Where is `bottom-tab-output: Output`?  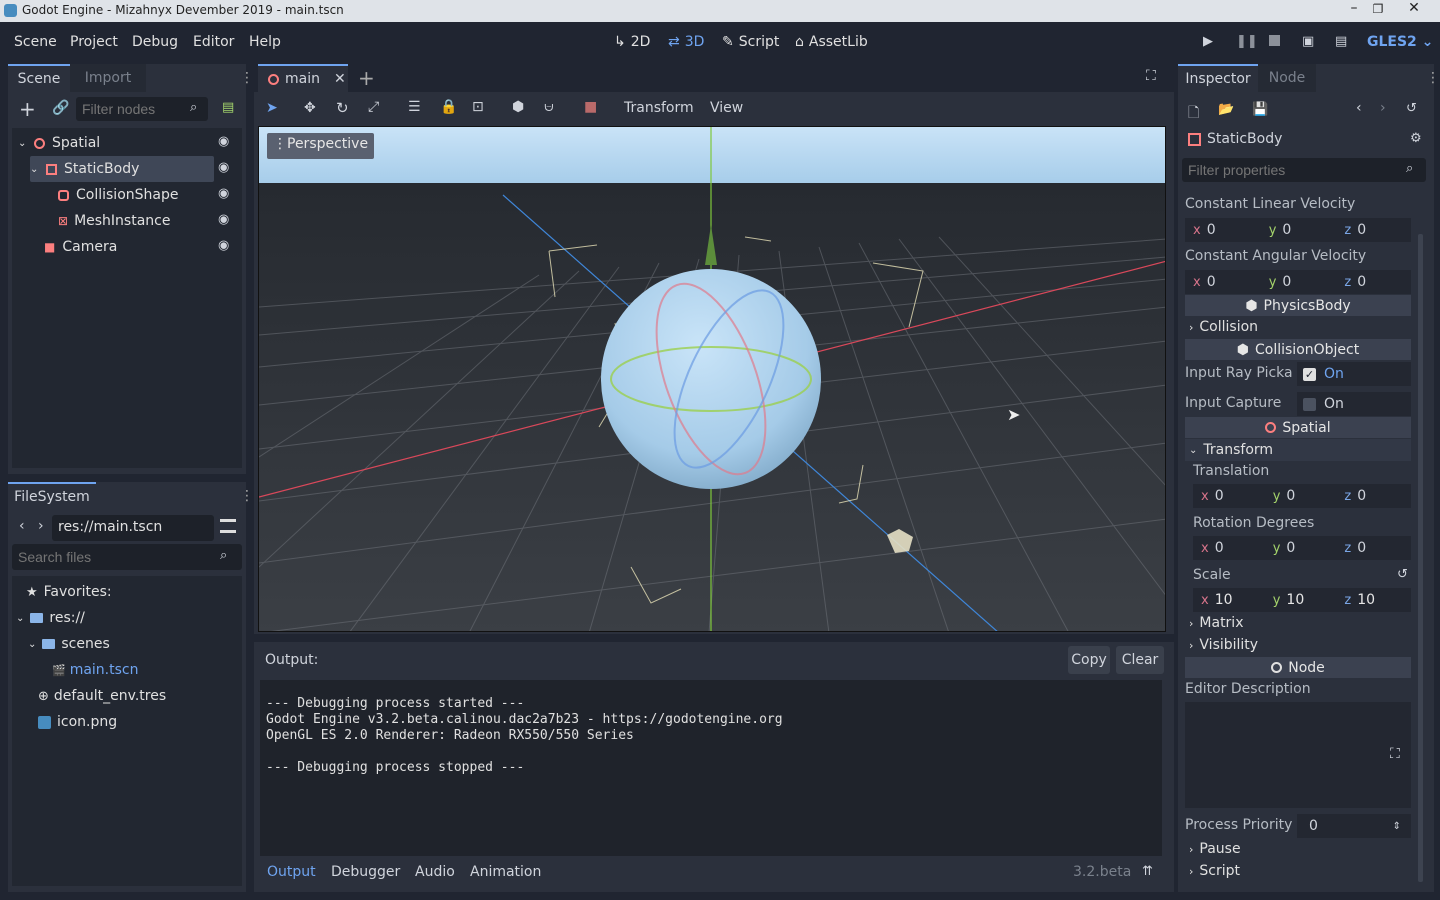 bottom-tab-output: Output is located at coordinates (291, 872).